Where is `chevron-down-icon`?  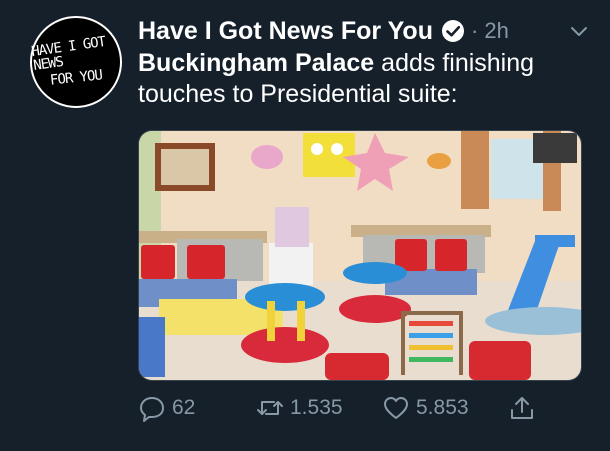
chevron-down-icon is located at coordinates (579, 31).